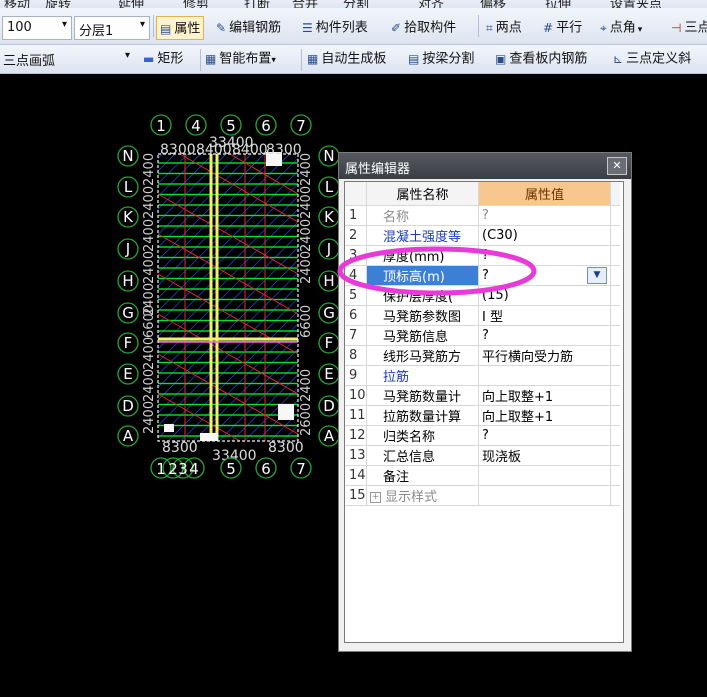 The width and height of the screenshot is (707, 697). Describe the element at coordinates (356, 235) in the screenshot. I see `row-number: 2` at that location.